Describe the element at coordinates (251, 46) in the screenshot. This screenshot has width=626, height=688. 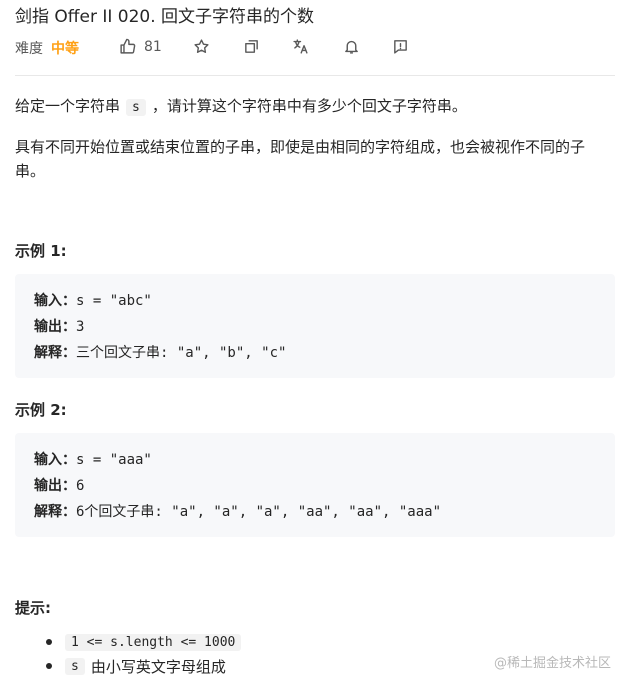
I see `share-icon` at that location.